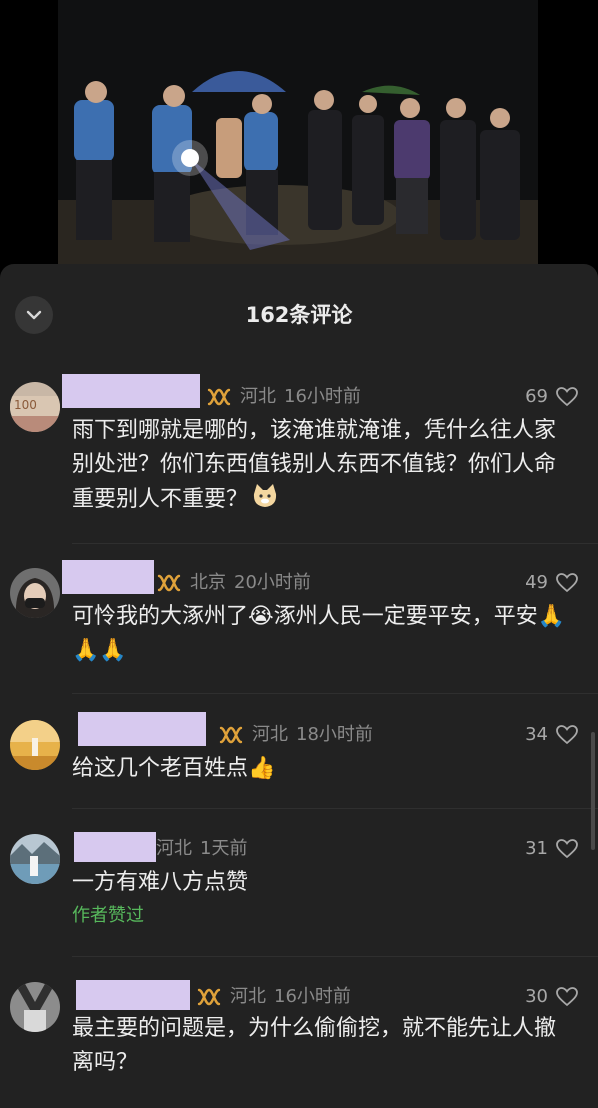  I want to click on svg-text: 100, so click(25, 405).